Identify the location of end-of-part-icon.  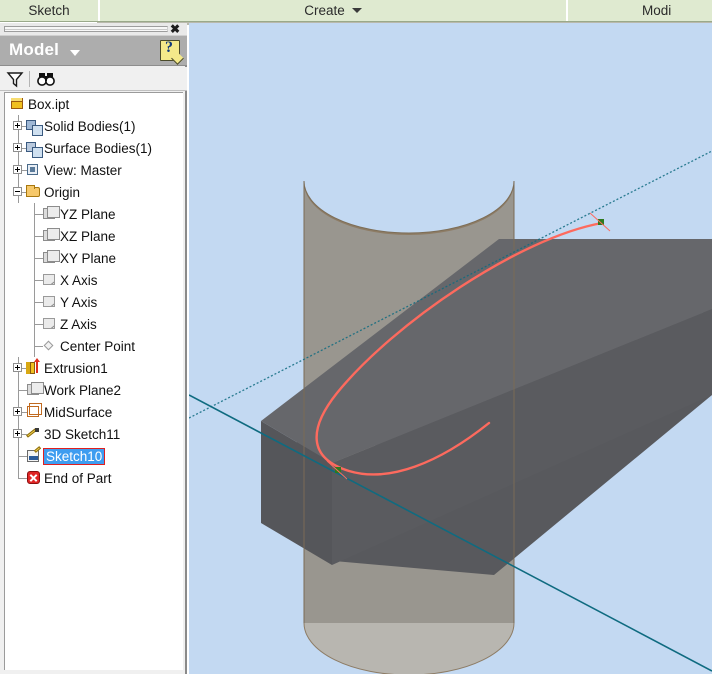
(33, 478).